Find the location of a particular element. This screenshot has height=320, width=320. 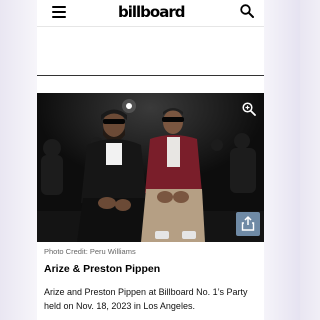

site-header: billboard is located at coordinates (150, 13).